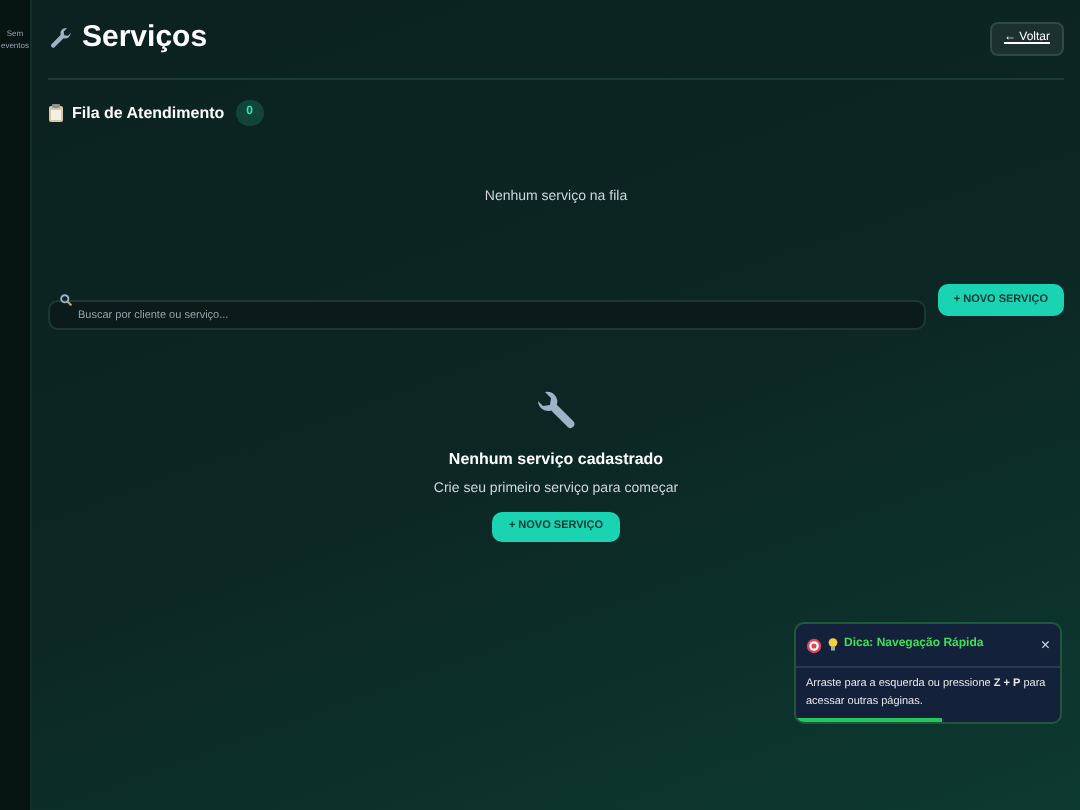 The height and width of the screenshot is (810, 1080). I want to click on clipboard-icon, so click(56, 113).